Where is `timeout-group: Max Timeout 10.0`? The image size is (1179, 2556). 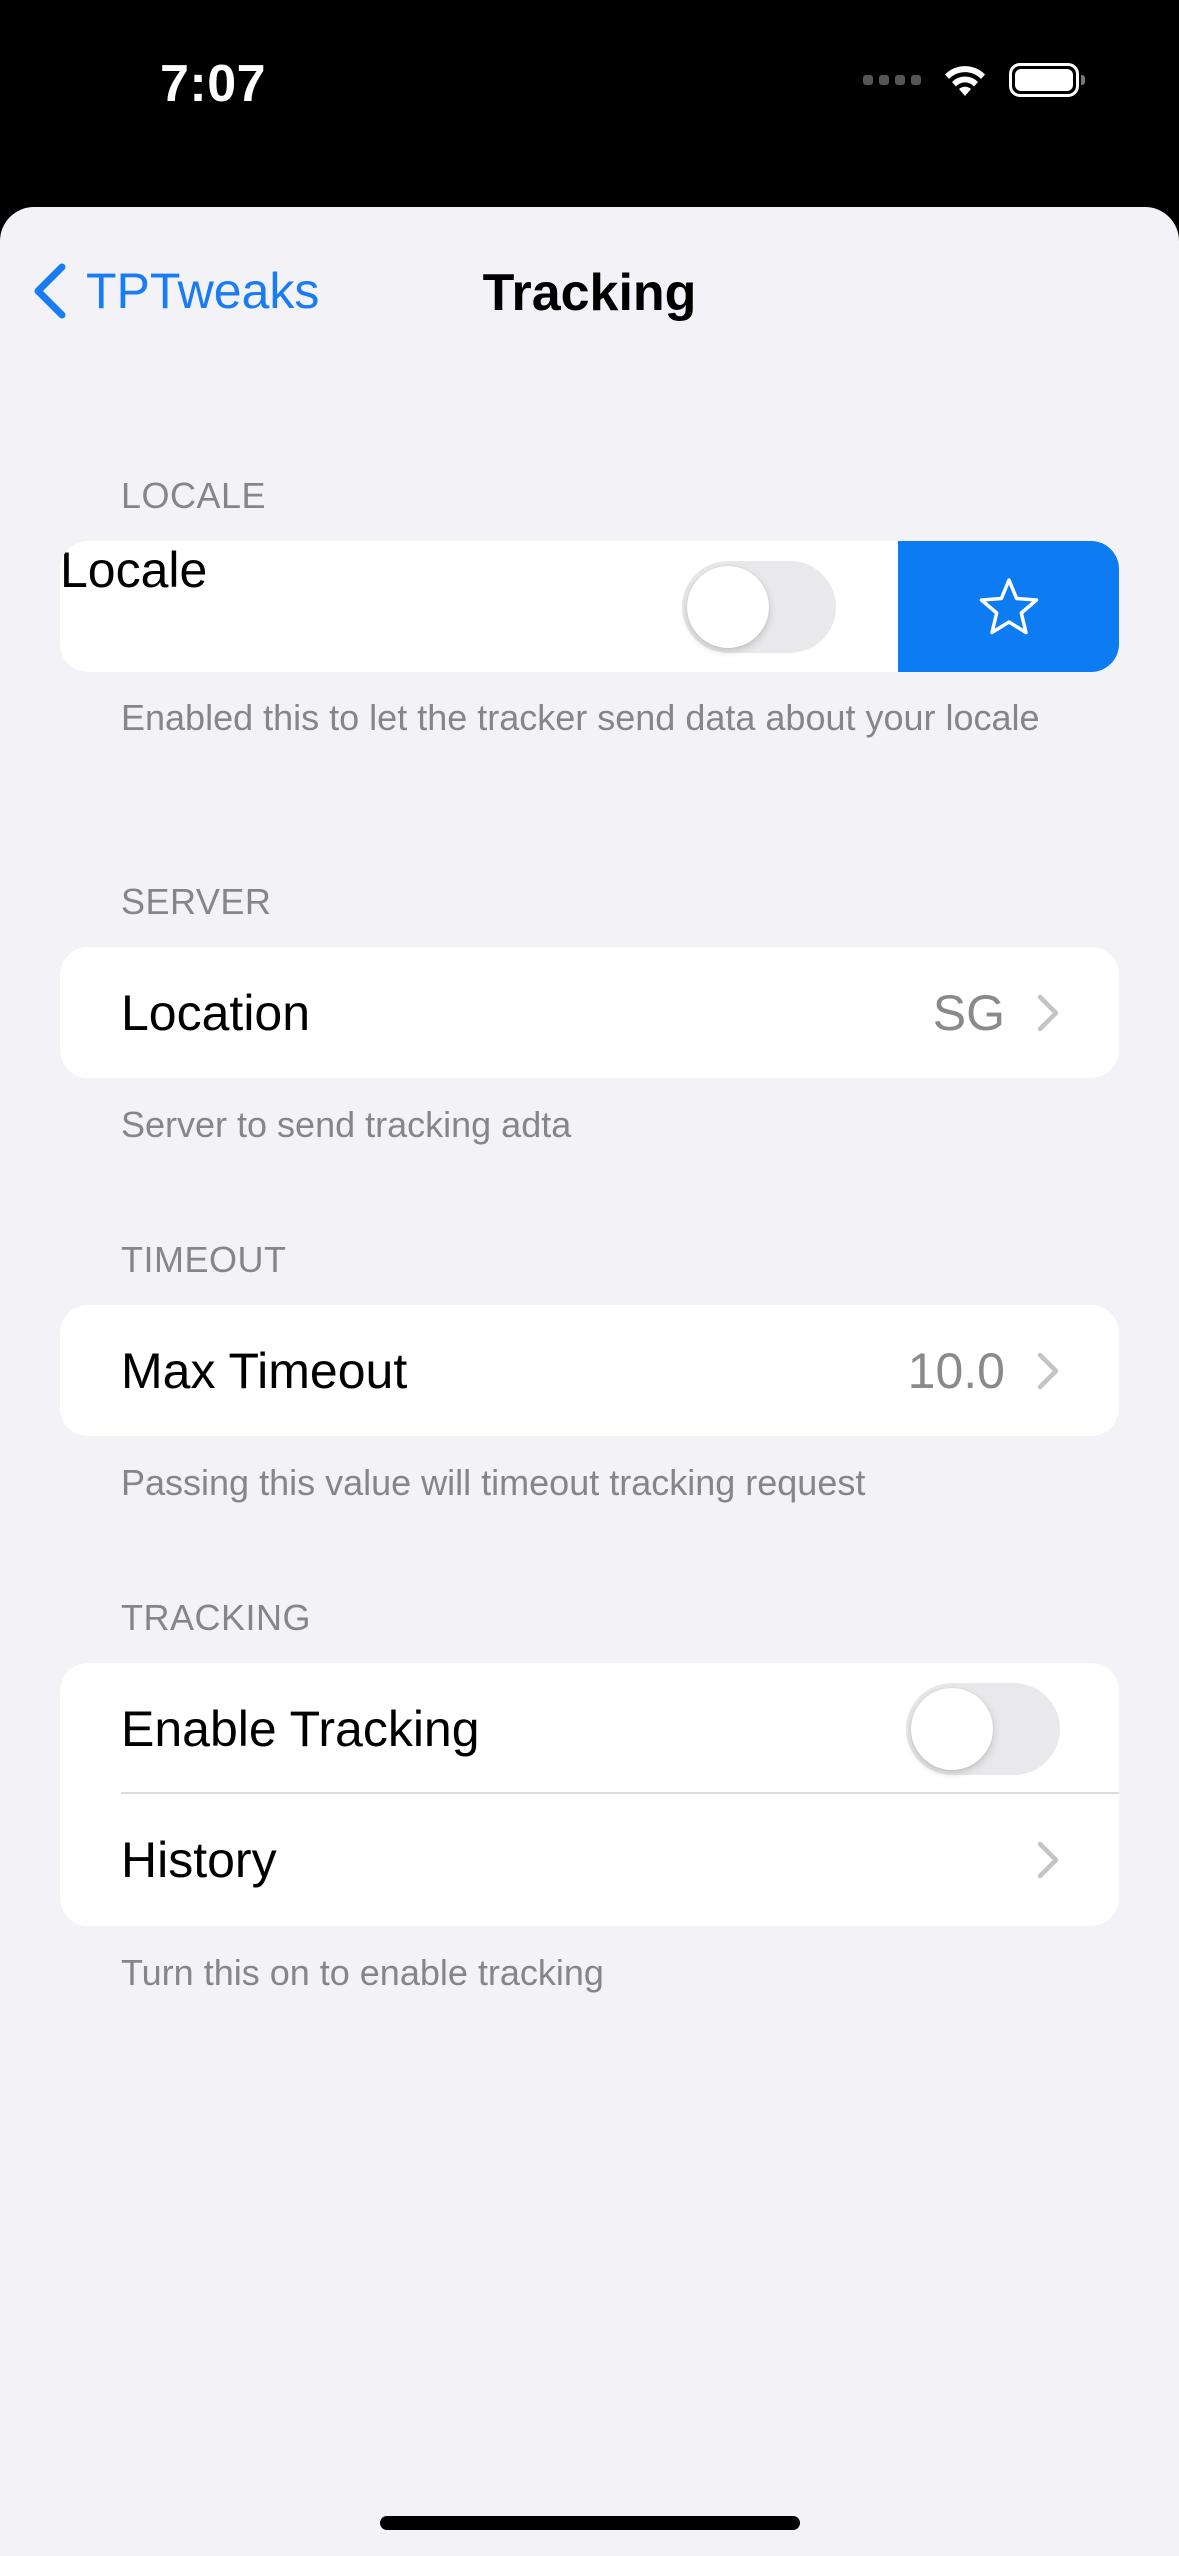 timeout-group: Max Timeout 10.0 is located at coordinates (589, 1370).